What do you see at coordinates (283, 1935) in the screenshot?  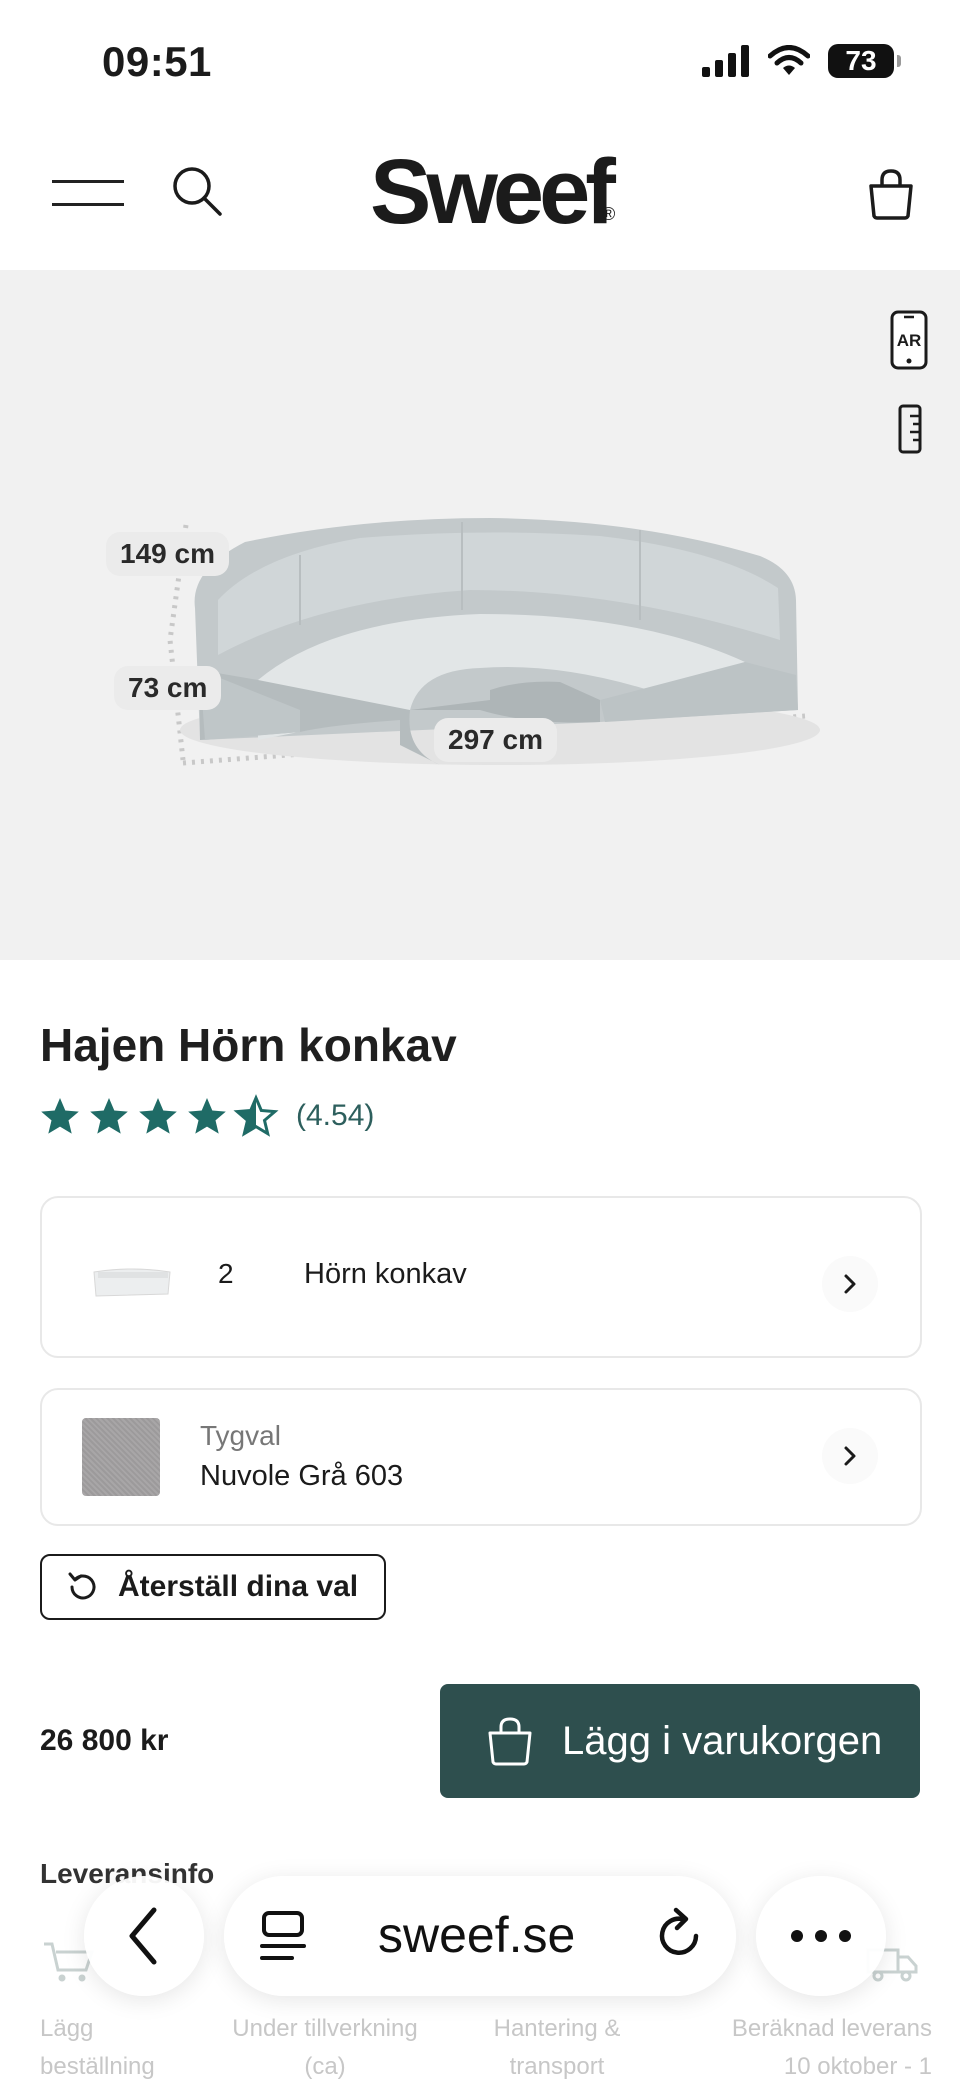 I see `tabs-icon` at bounding box center [283, 1935].